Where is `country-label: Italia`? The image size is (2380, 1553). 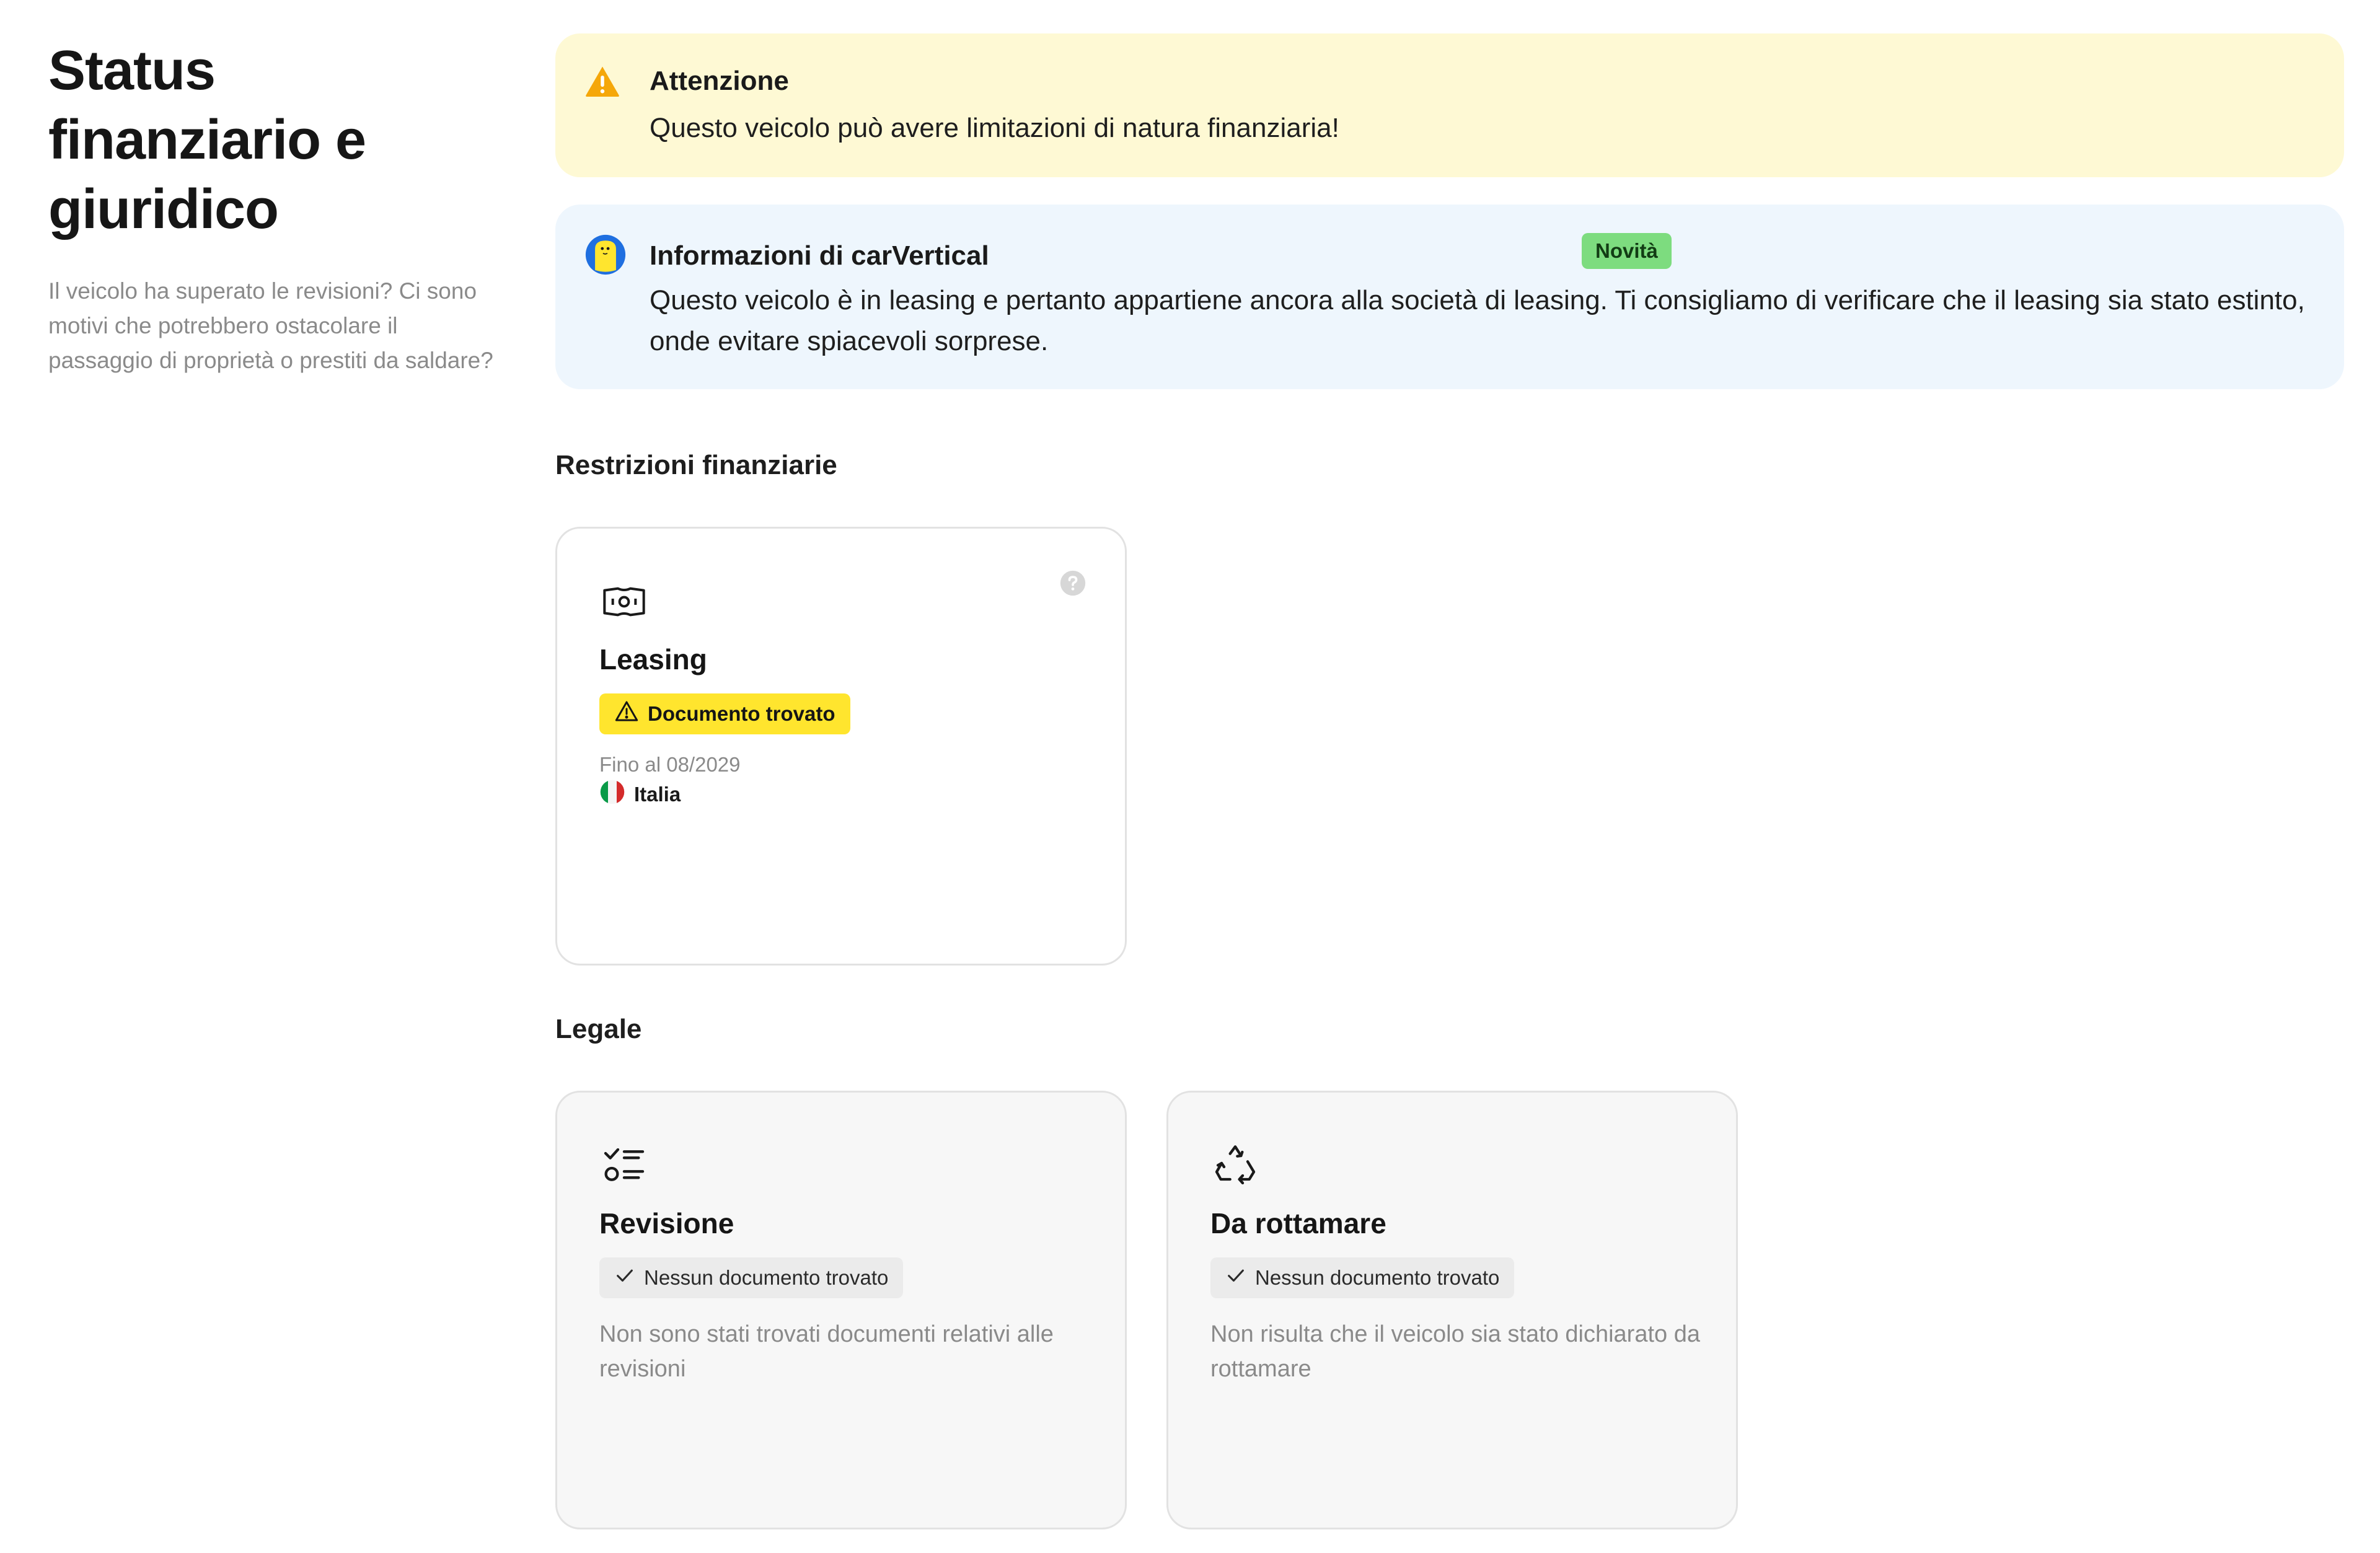 country-label: Italia is located at coordinates (657, 794).